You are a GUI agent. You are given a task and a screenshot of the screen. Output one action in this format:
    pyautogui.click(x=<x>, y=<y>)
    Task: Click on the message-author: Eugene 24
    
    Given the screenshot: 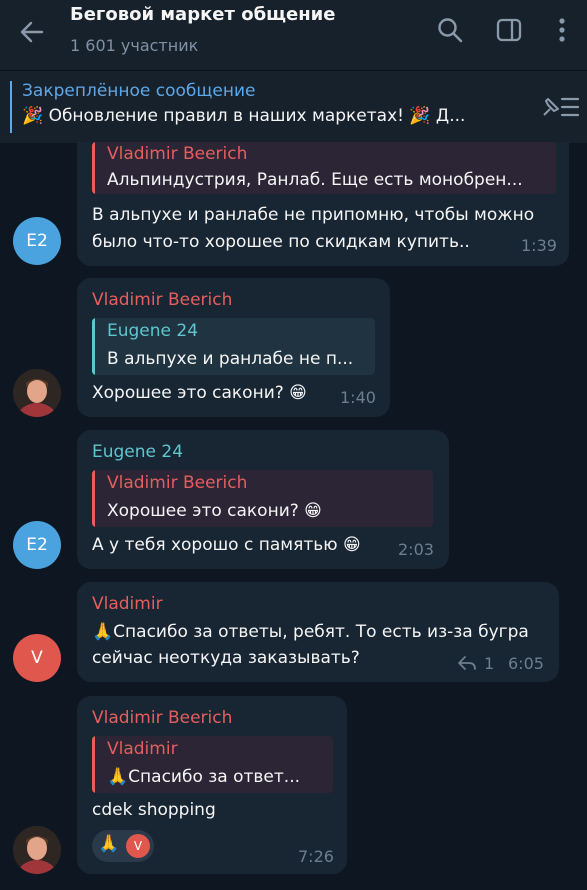 What is the action you would take?
    pyautogui.click(x=137, y=452)
    